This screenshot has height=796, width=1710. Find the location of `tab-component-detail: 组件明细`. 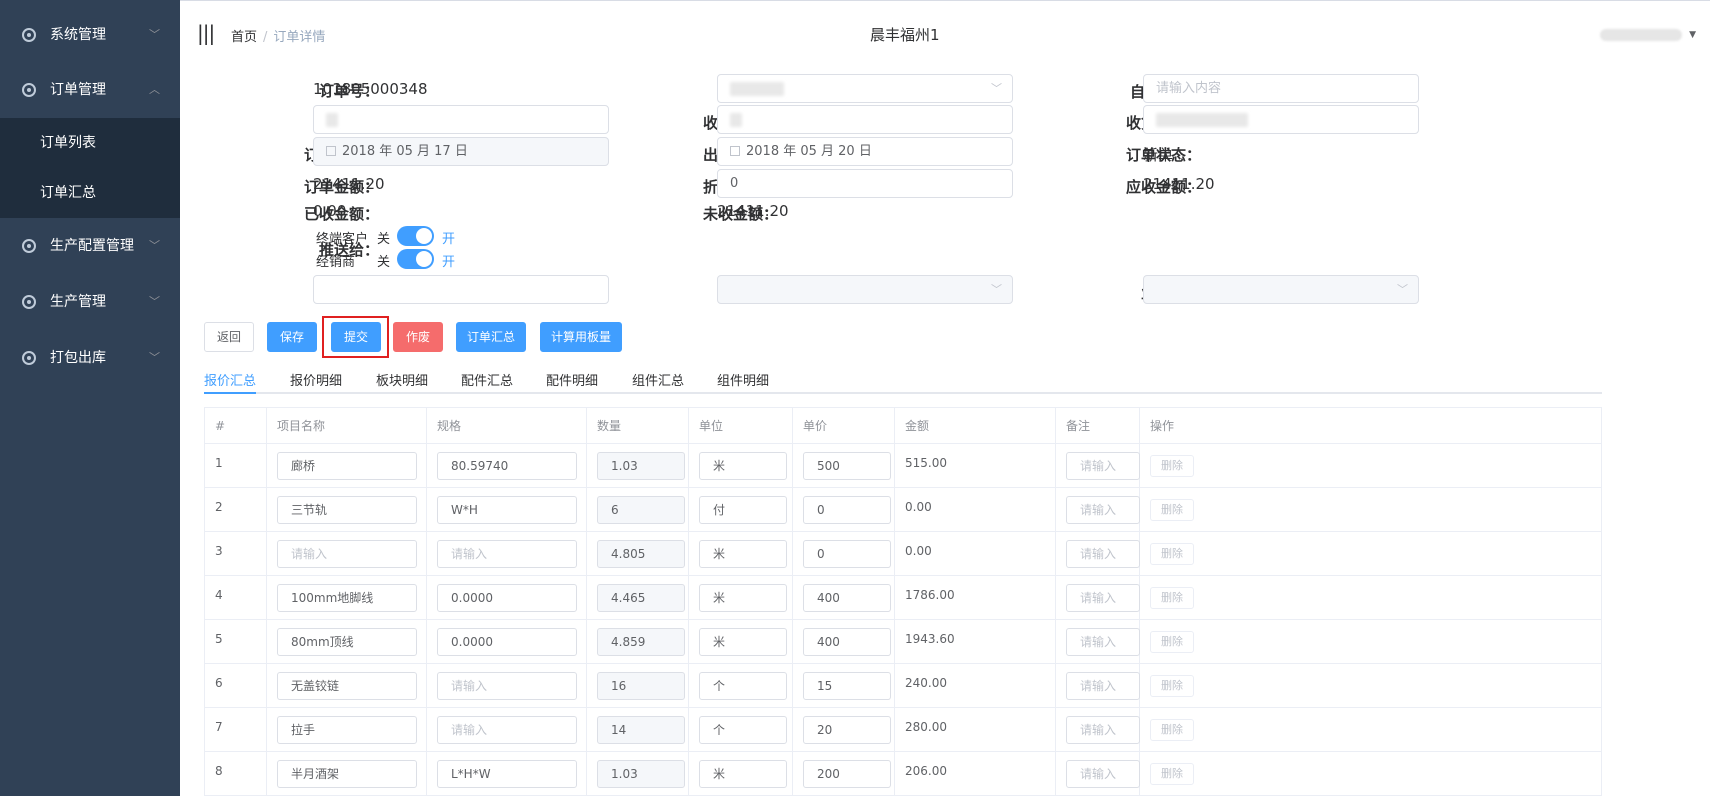

tab-component-detail: 组件明细 is located at coordinates (743, 379).